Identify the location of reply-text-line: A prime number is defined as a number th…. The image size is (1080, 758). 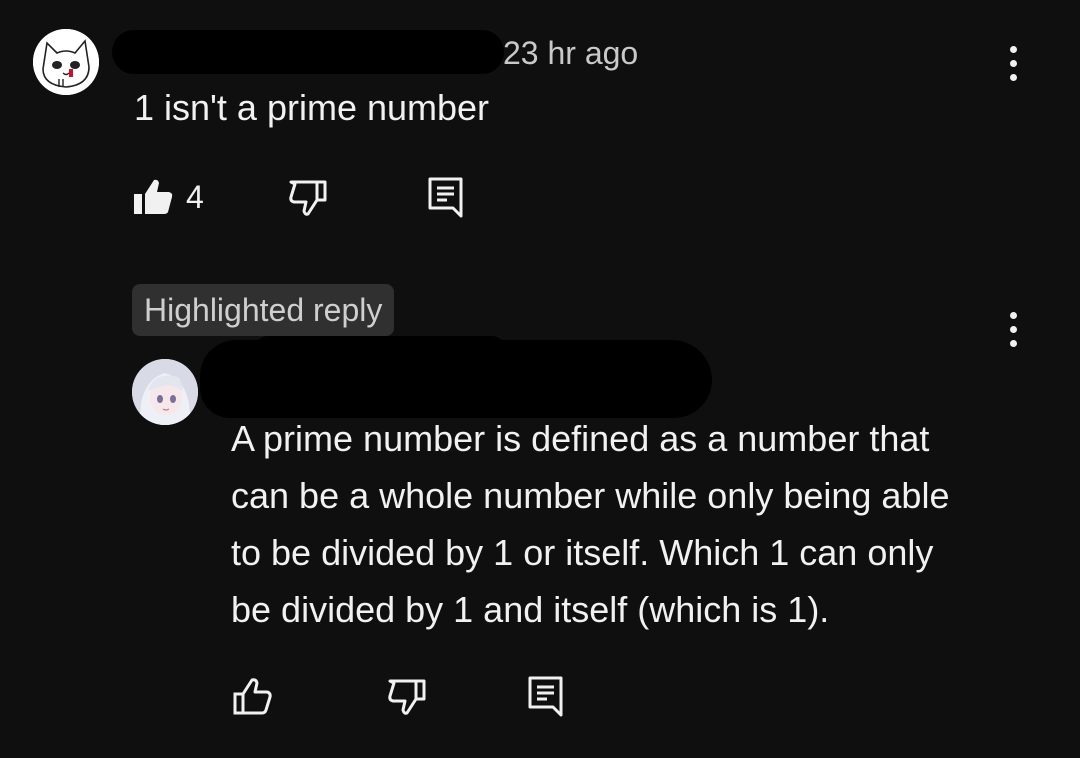
(580, 438).